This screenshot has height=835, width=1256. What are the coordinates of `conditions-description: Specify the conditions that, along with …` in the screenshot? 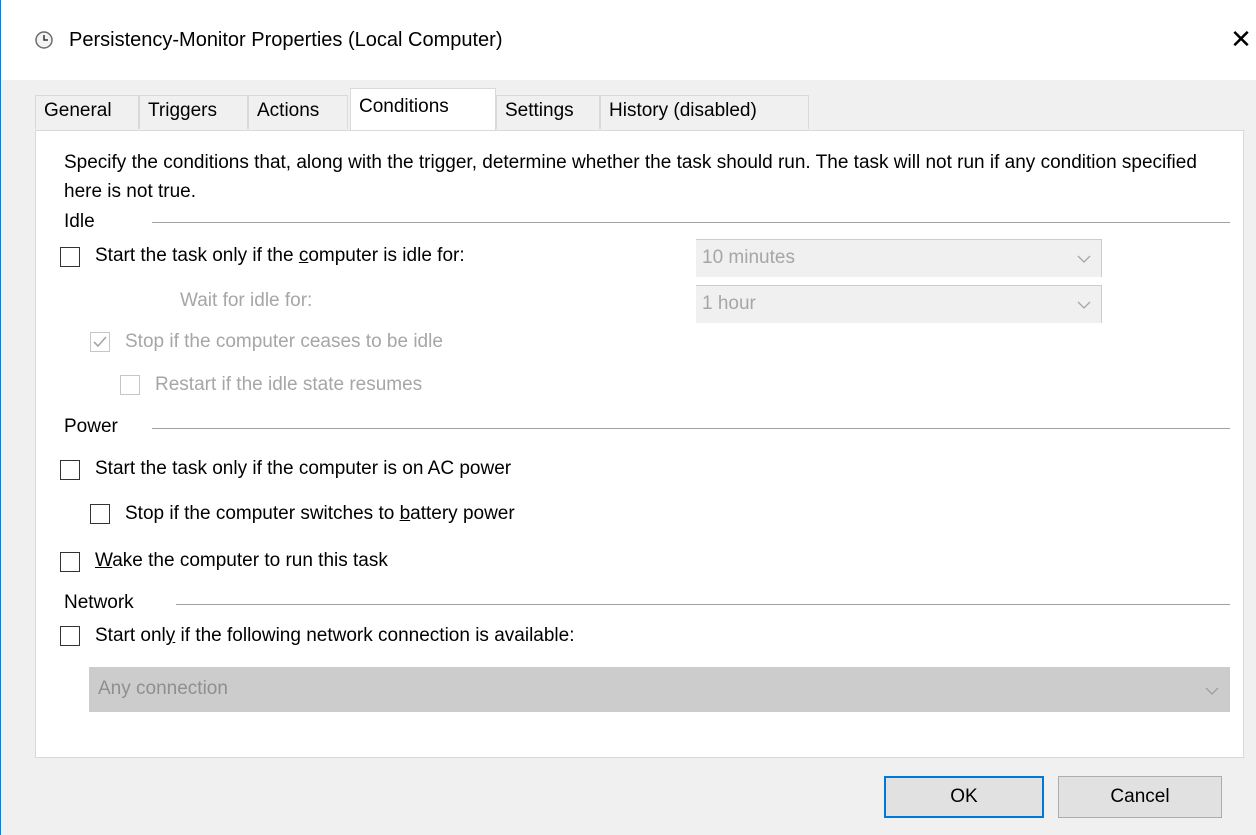 It's located at (630, 177).